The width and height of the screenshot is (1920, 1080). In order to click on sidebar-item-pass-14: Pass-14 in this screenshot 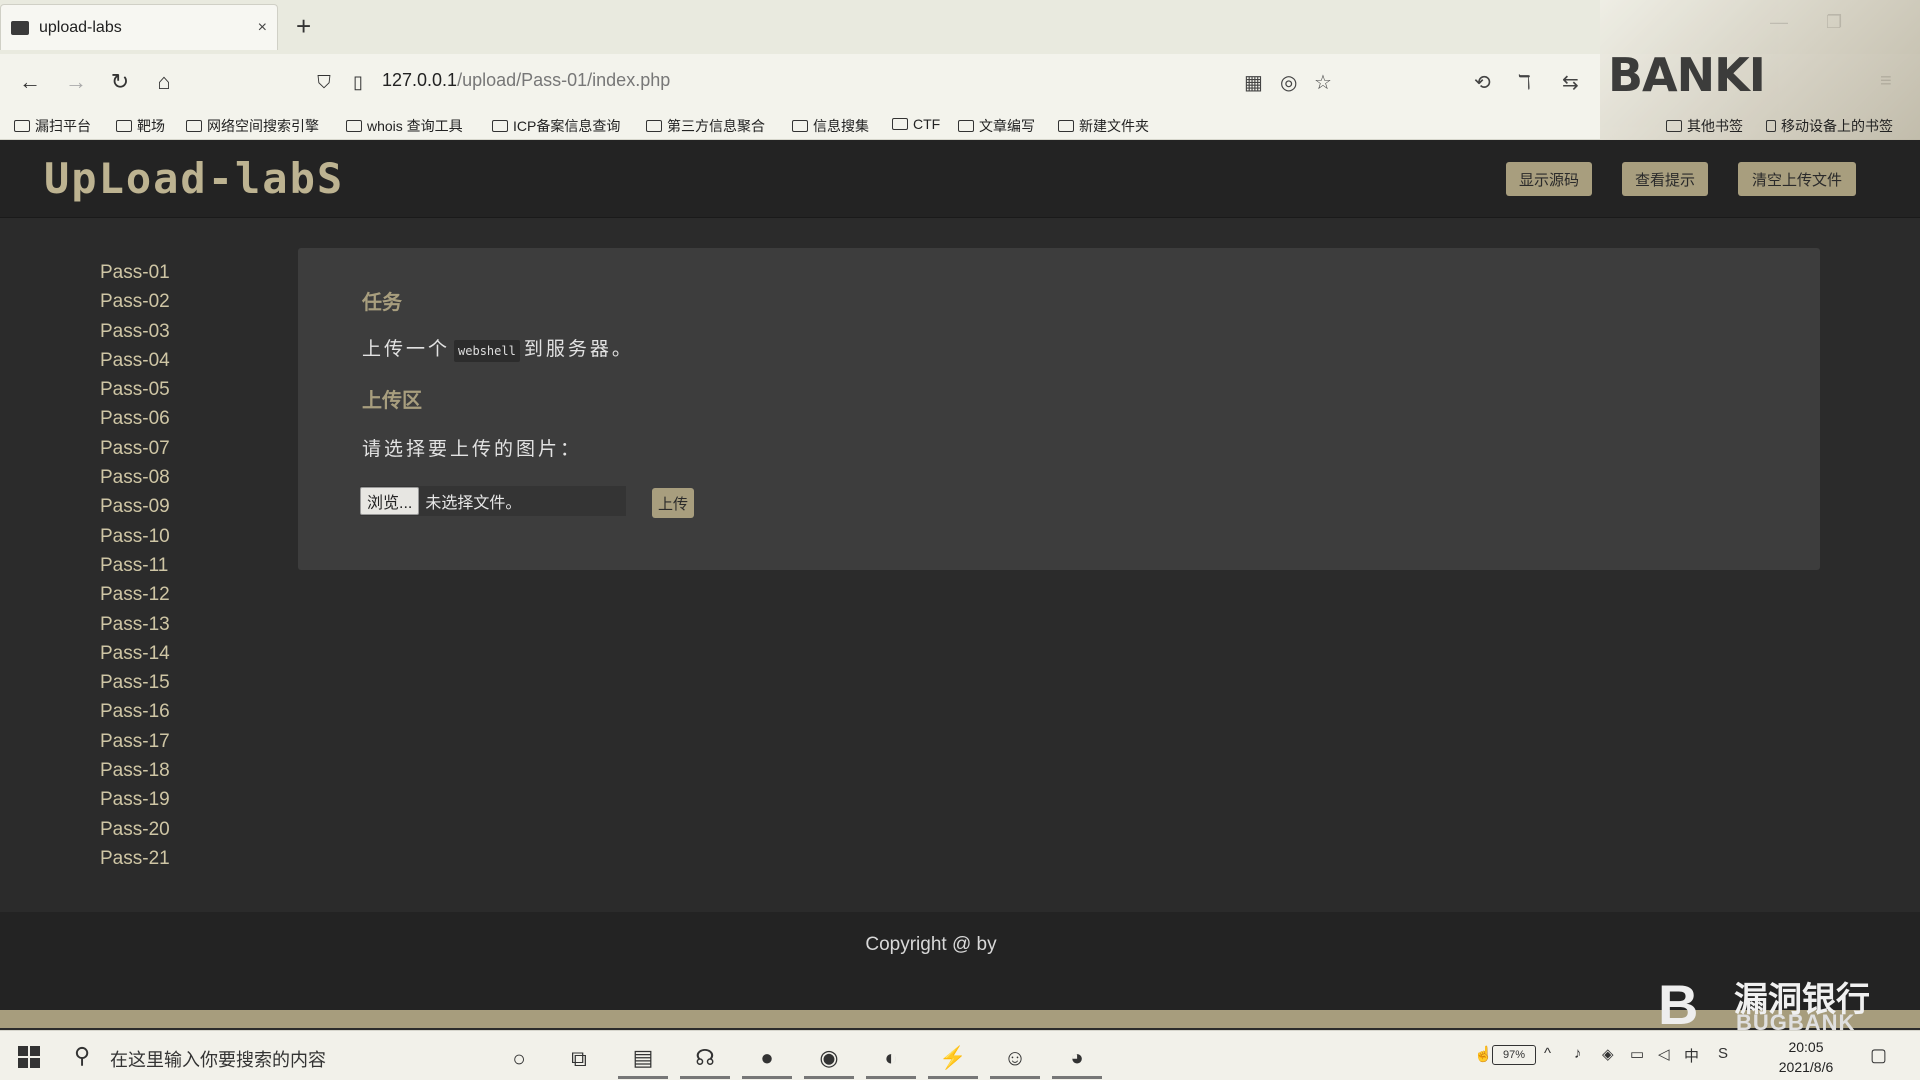, I will do `click(180, 653)`.